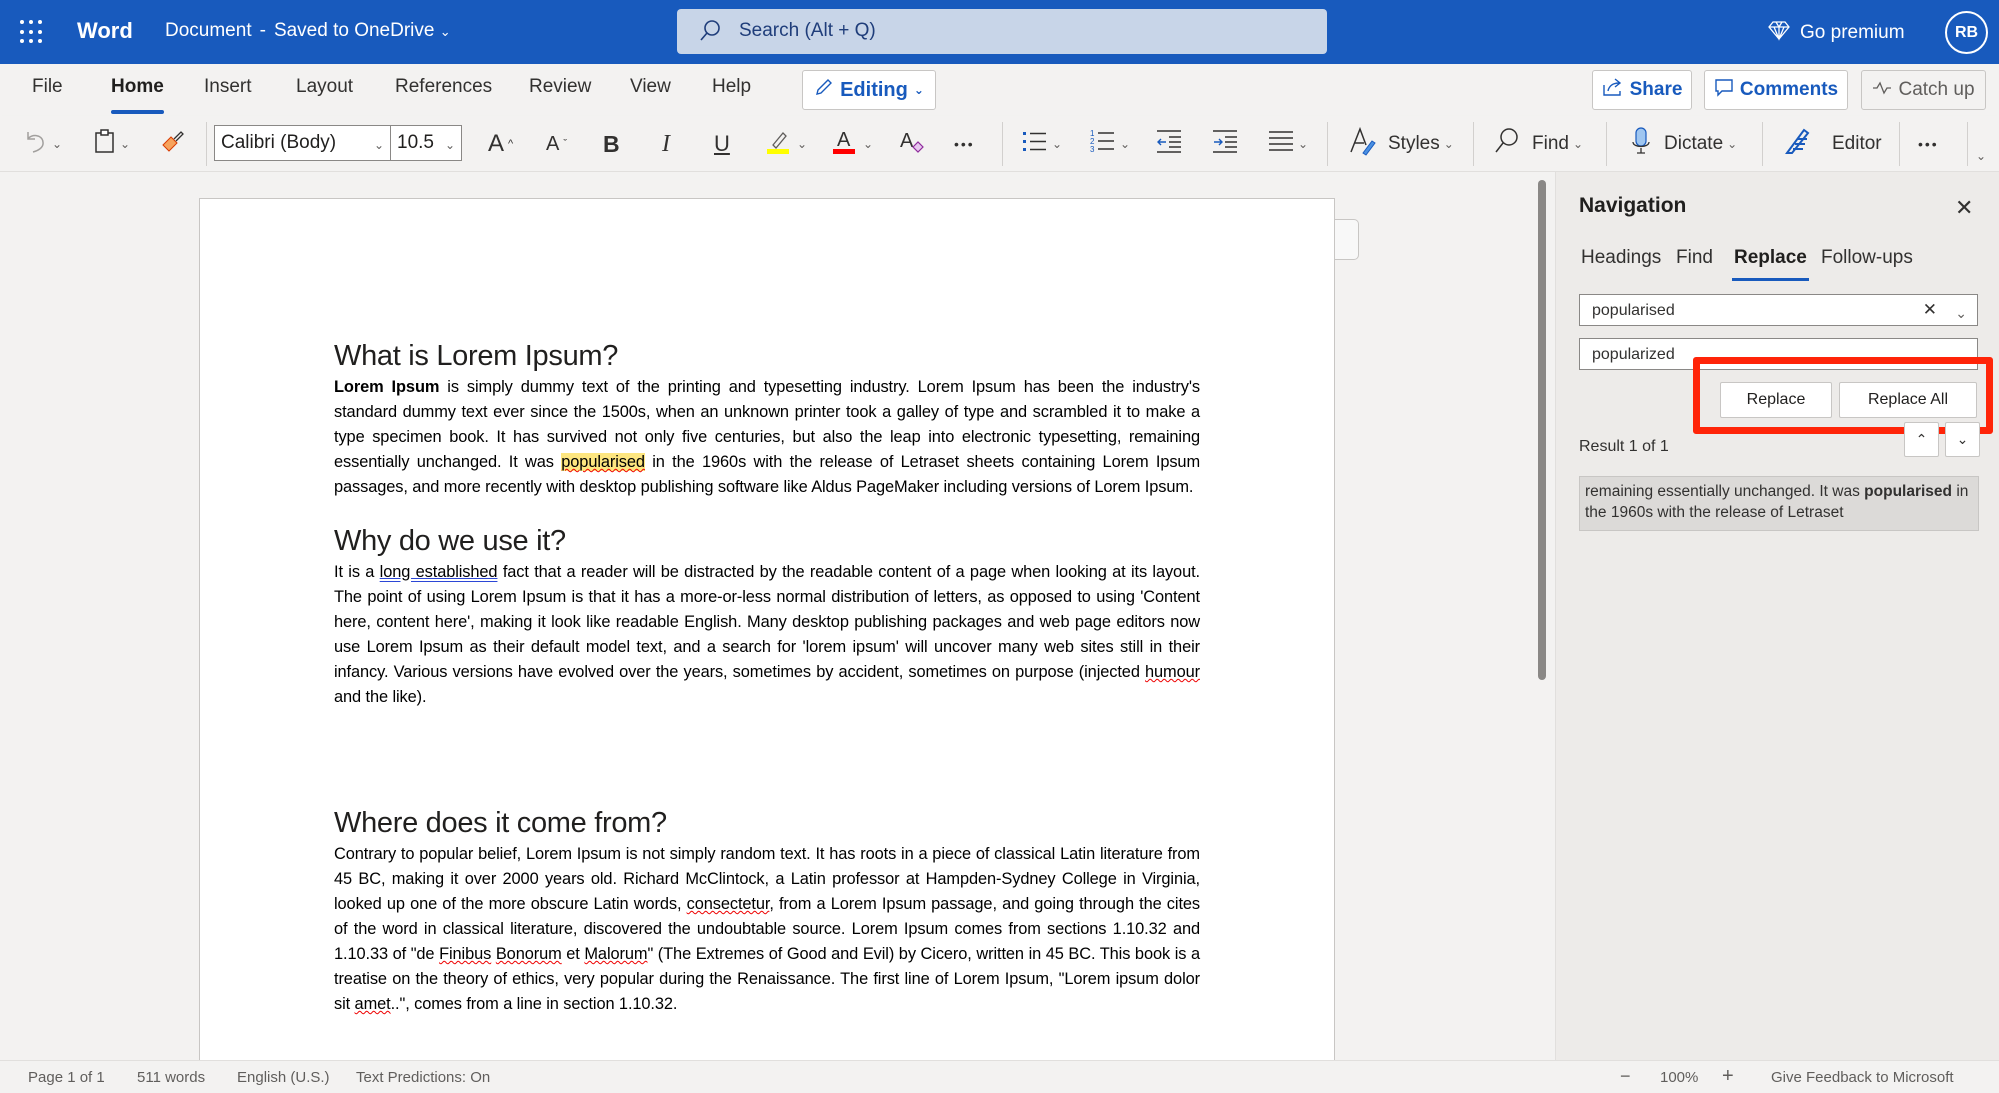  Describe the element at coordinates (137, 95) in the screenshot. I see `tab-home: Home` at that location.